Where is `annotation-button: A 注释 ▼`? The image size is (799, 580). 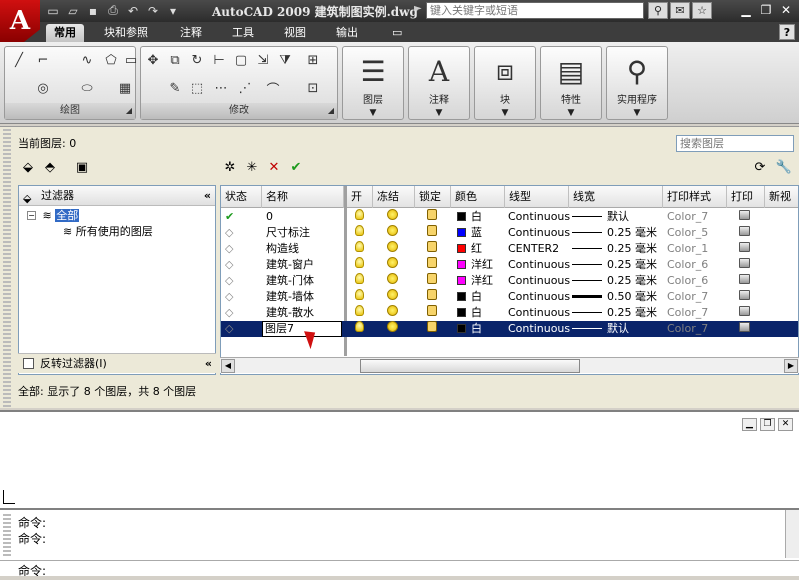 annotation-button: A 注释 ▼ is located at coordinates (439, 83).